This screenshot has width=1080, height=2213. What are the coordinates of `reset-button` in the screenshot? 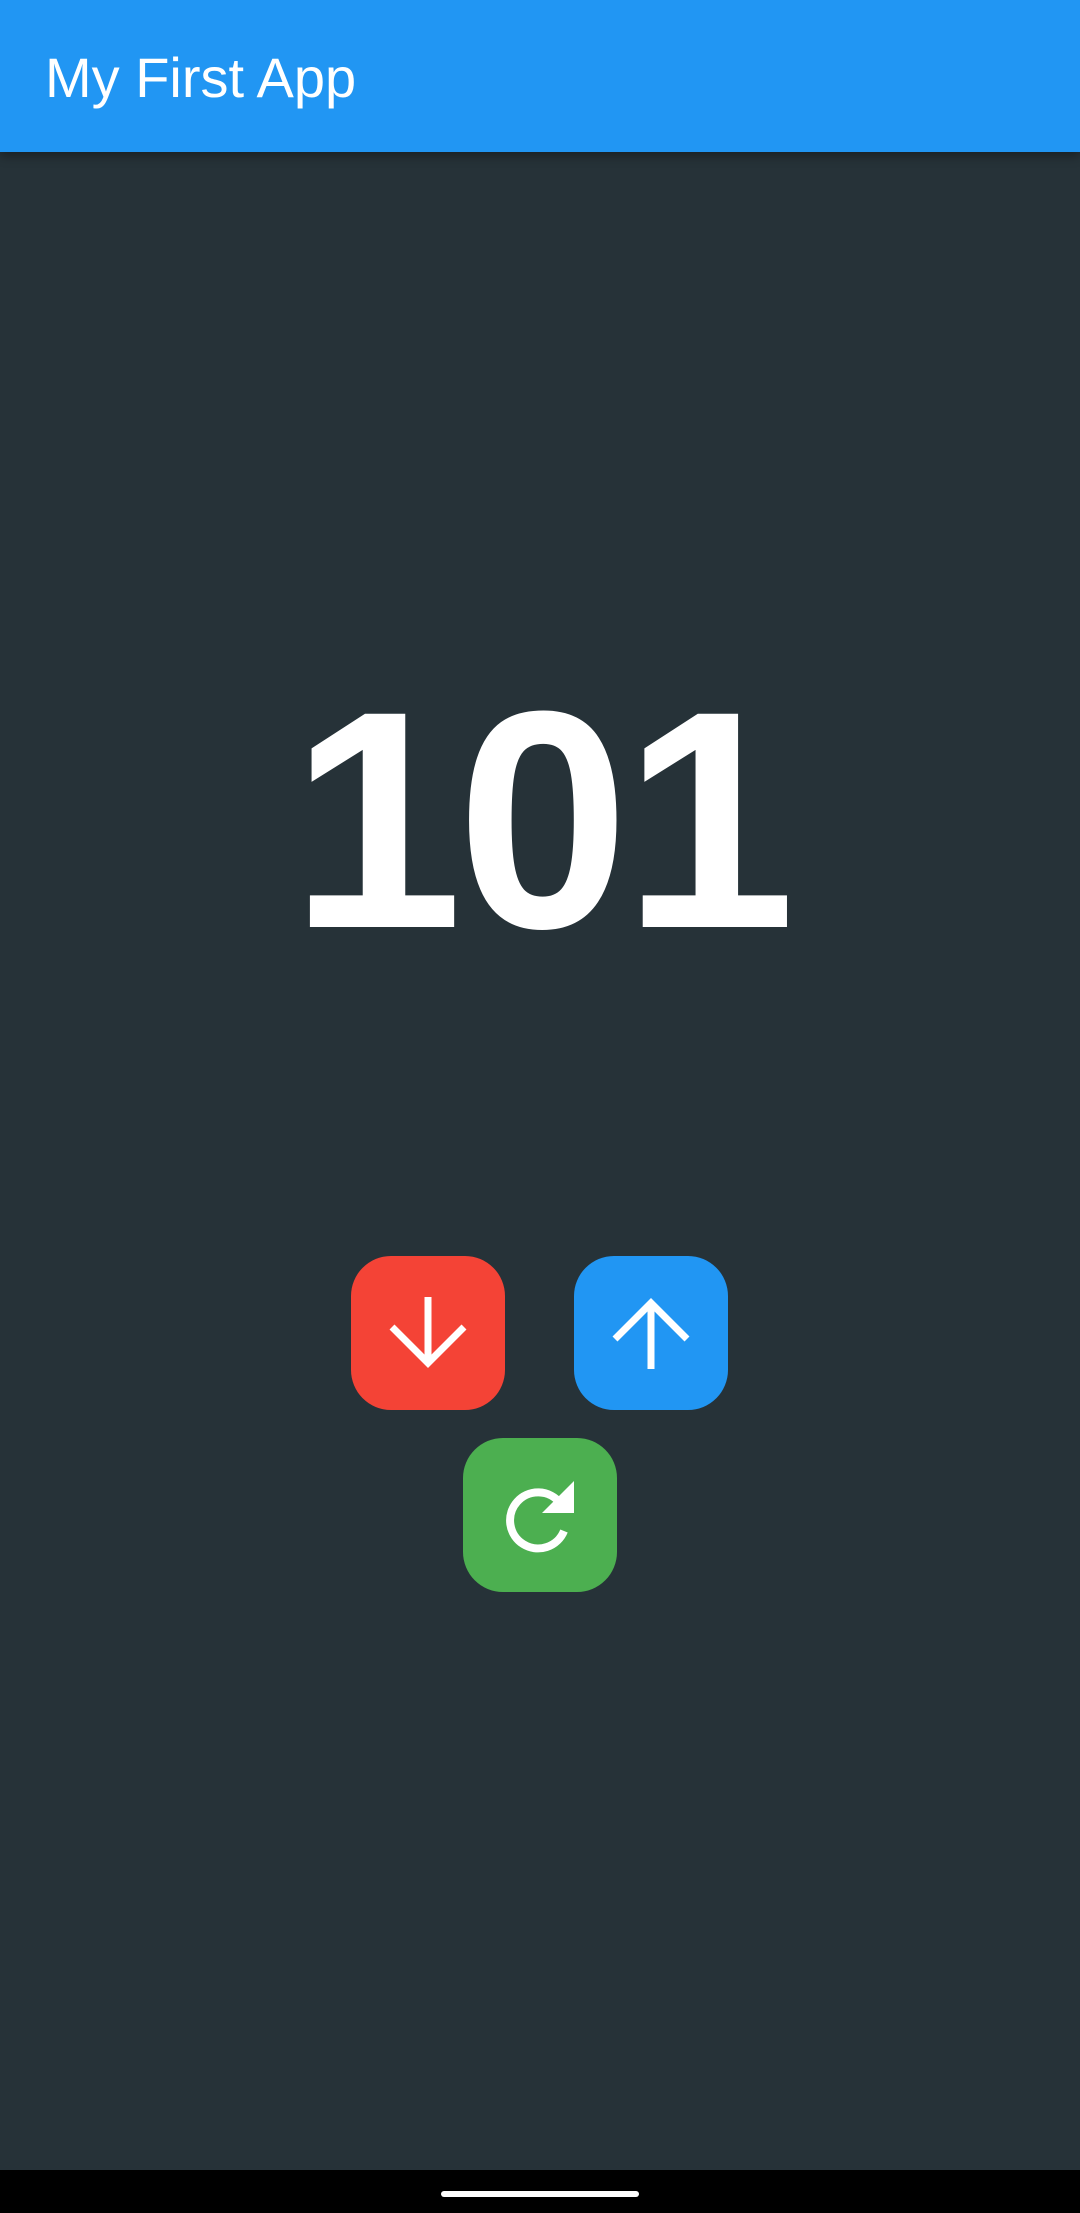 It's located at (540, 1515).